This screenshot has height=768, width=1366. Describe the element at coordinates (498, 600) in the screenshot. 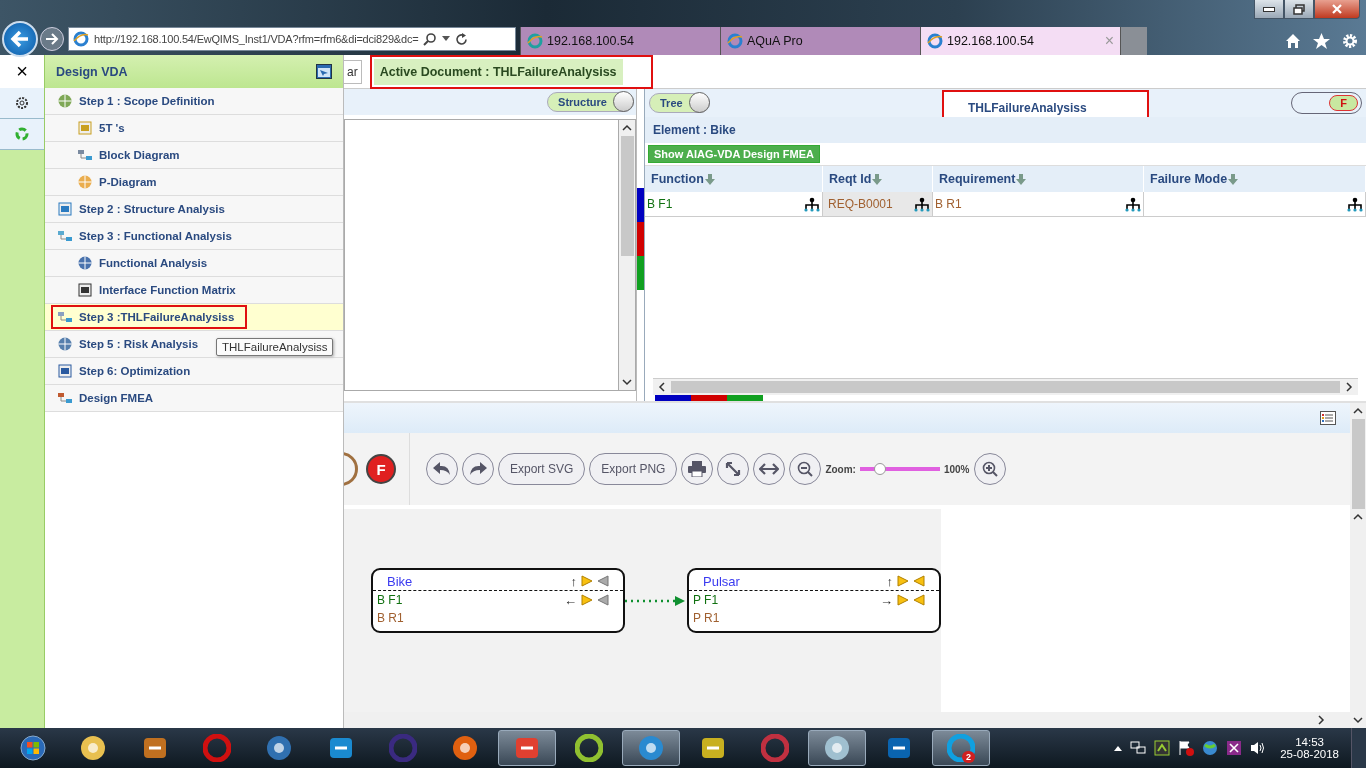

I see `diagram-node: Bike ↑ B F1 ← B R1` at that location.